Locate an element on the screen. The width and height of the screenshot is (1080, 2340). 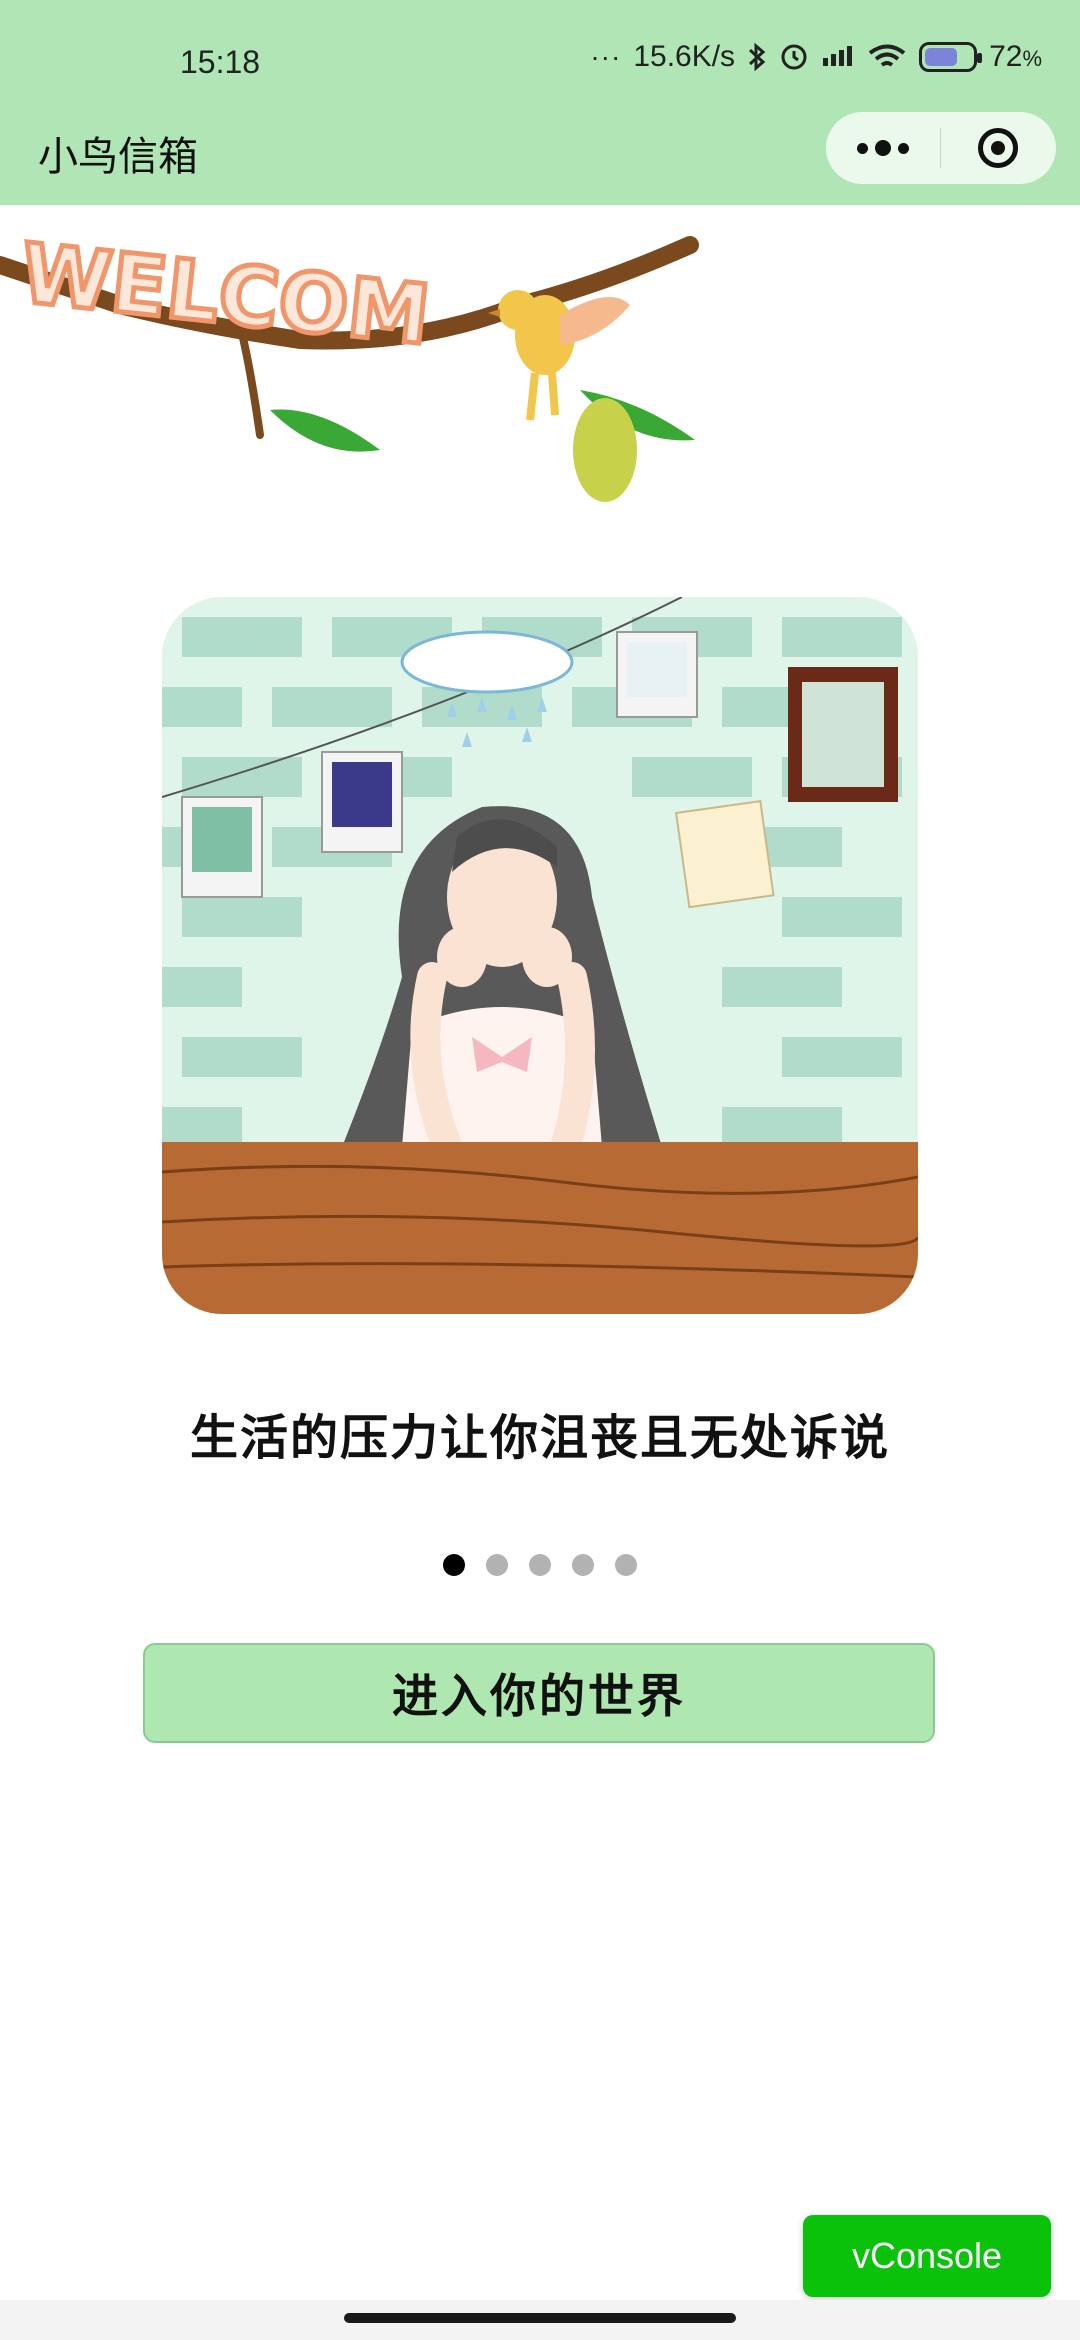
carousel-indicator is located at coordinates (540, 1565).